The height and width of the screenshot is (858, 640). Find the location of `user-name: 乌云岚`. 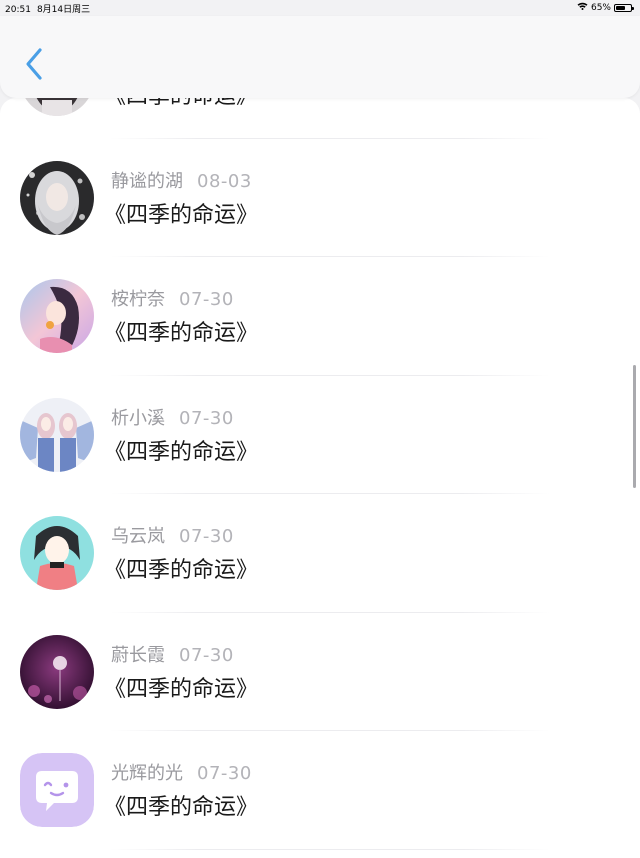

user-name: 乌云岚 is located at coordinates (138, 536).